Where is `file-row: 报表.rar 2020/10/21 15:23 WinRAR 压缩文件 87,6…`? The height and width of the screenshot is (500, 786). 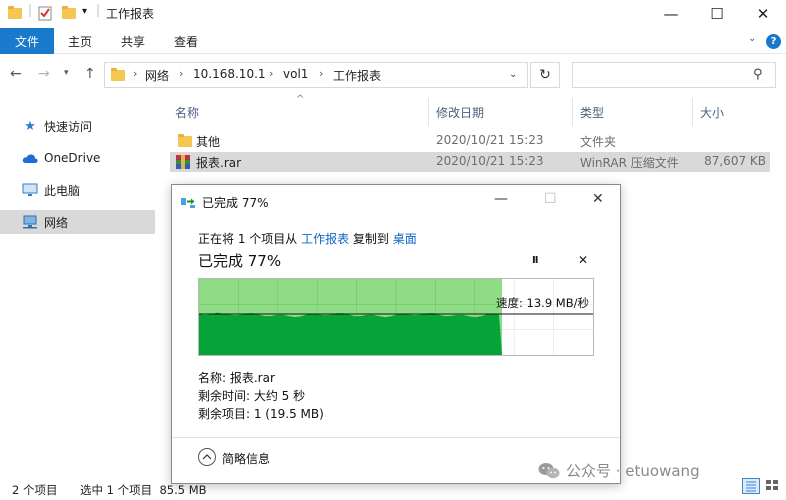 file-row: 报表.rar 2020/10/21 15:23 WinRAR 压缩文件 87,6… is located at coordinates (470, 162).